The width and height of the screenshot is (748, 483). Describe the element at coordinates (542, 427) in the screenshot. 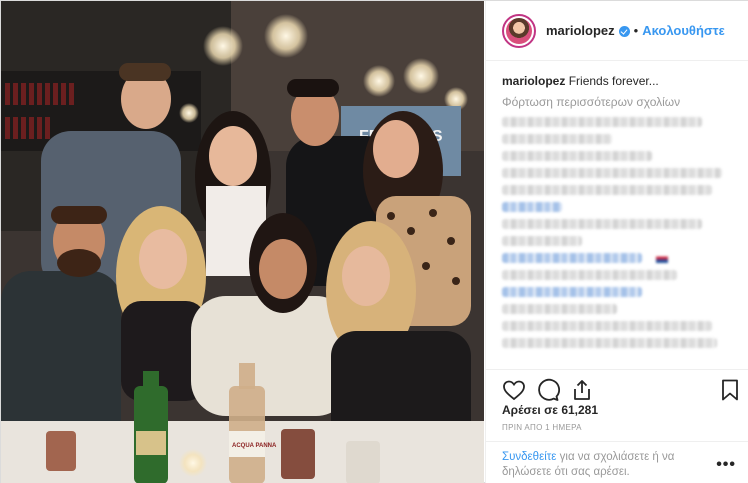

I see `post-timestamp: ΠΡΙΝ ΑΠΟ 1 ΗΜΕΡΑ` at that location.